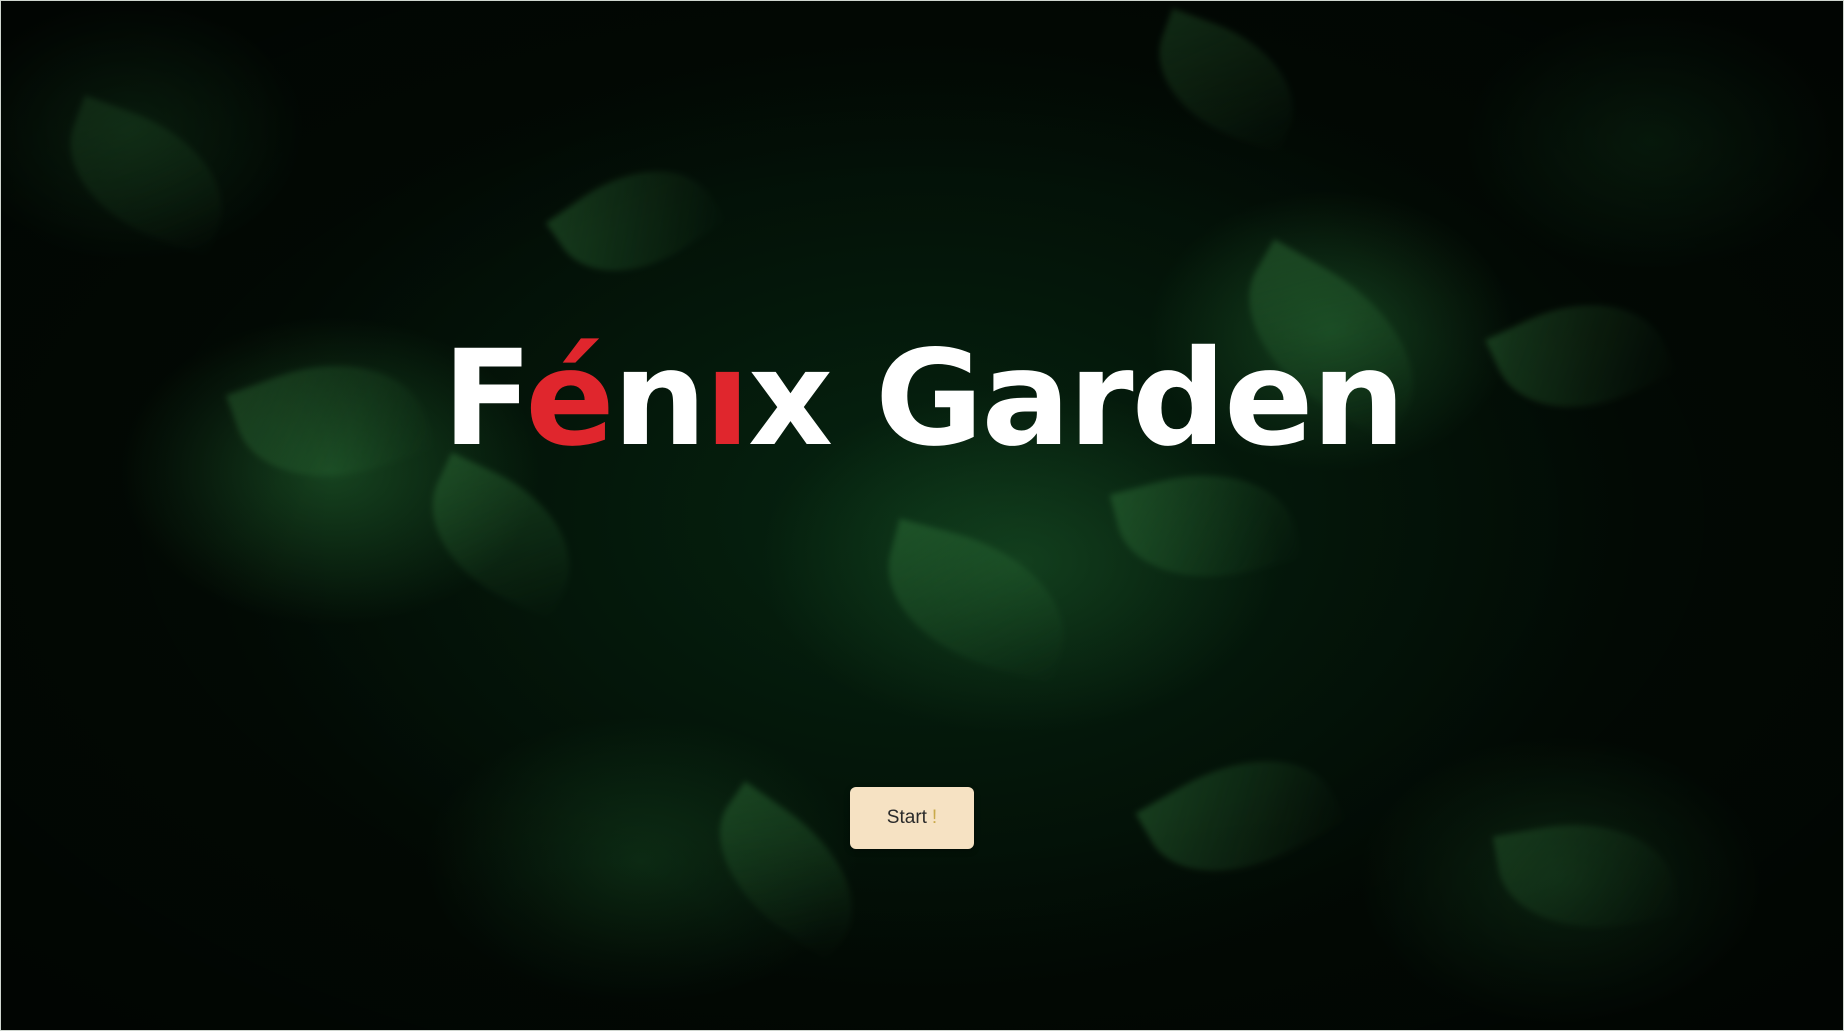 The image size is (1844, 1031). Describe the element at coordinates (727, 399) in the screenshot. I see `title-accent-i: ı` at that location.